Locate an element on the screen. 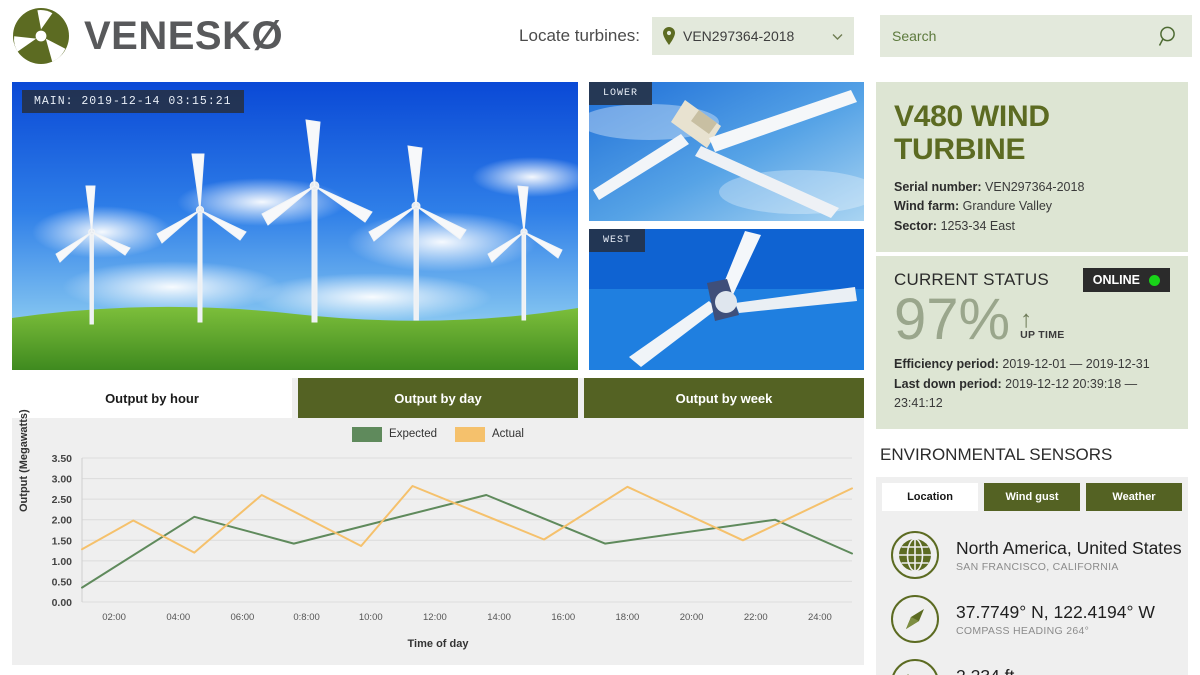 The height and width of the screenshot is (675, 1200). turbine-logo-icon is located at coordinates (41, 36).